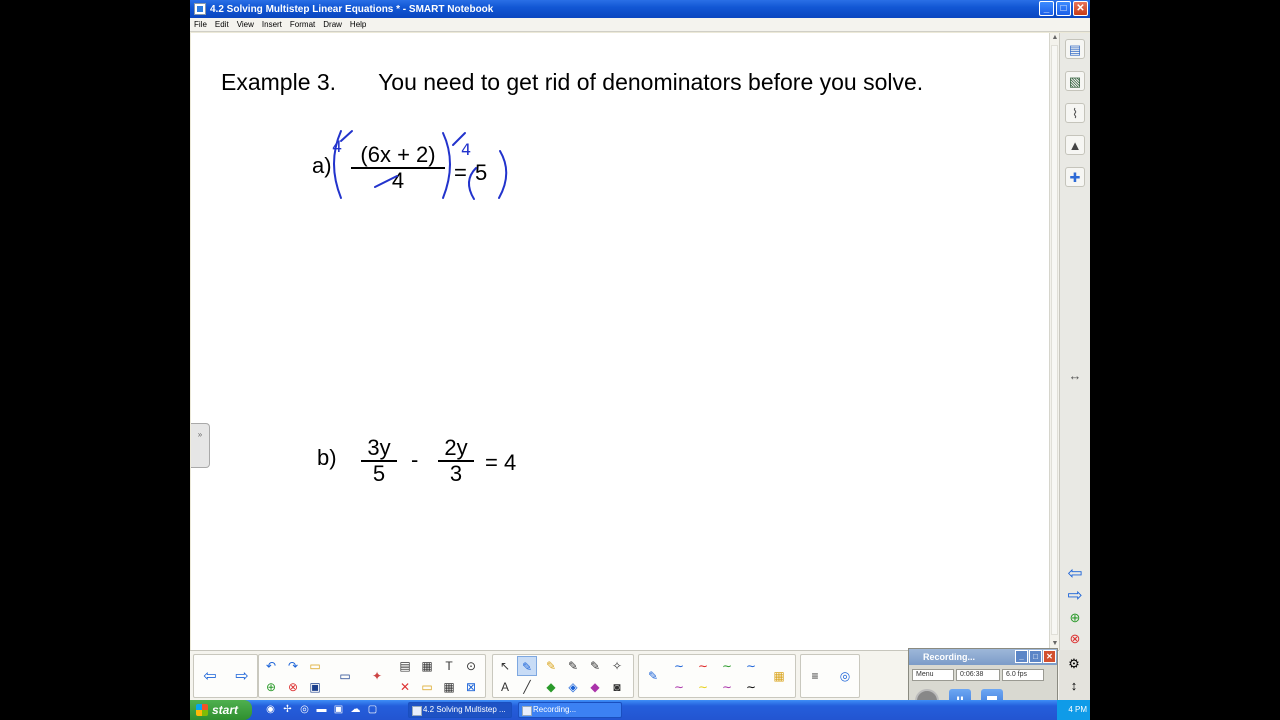  Describe the element at coordinates (332, 24) in the screenshot. I see `menu-draw: Draw` at that location.